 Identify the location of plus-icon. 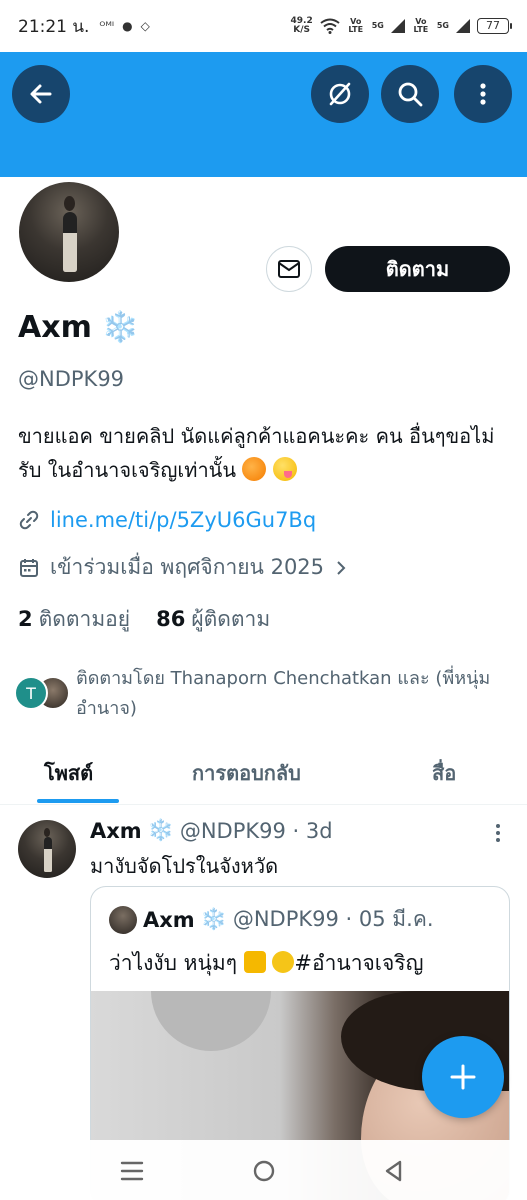
(463, 1077).